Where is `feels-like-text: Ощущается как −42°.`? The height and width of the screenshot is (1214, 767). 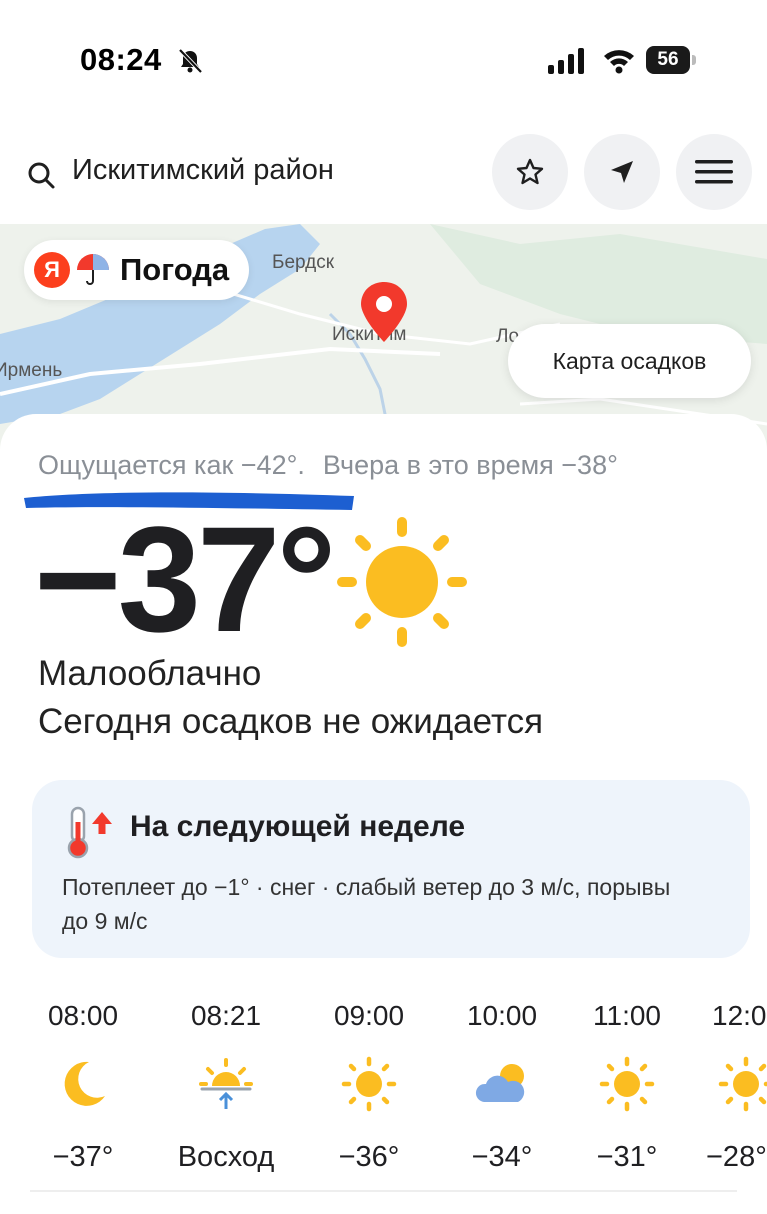
feels-like-text: Ощущается как −42°. is located at coordinates (171, 465).